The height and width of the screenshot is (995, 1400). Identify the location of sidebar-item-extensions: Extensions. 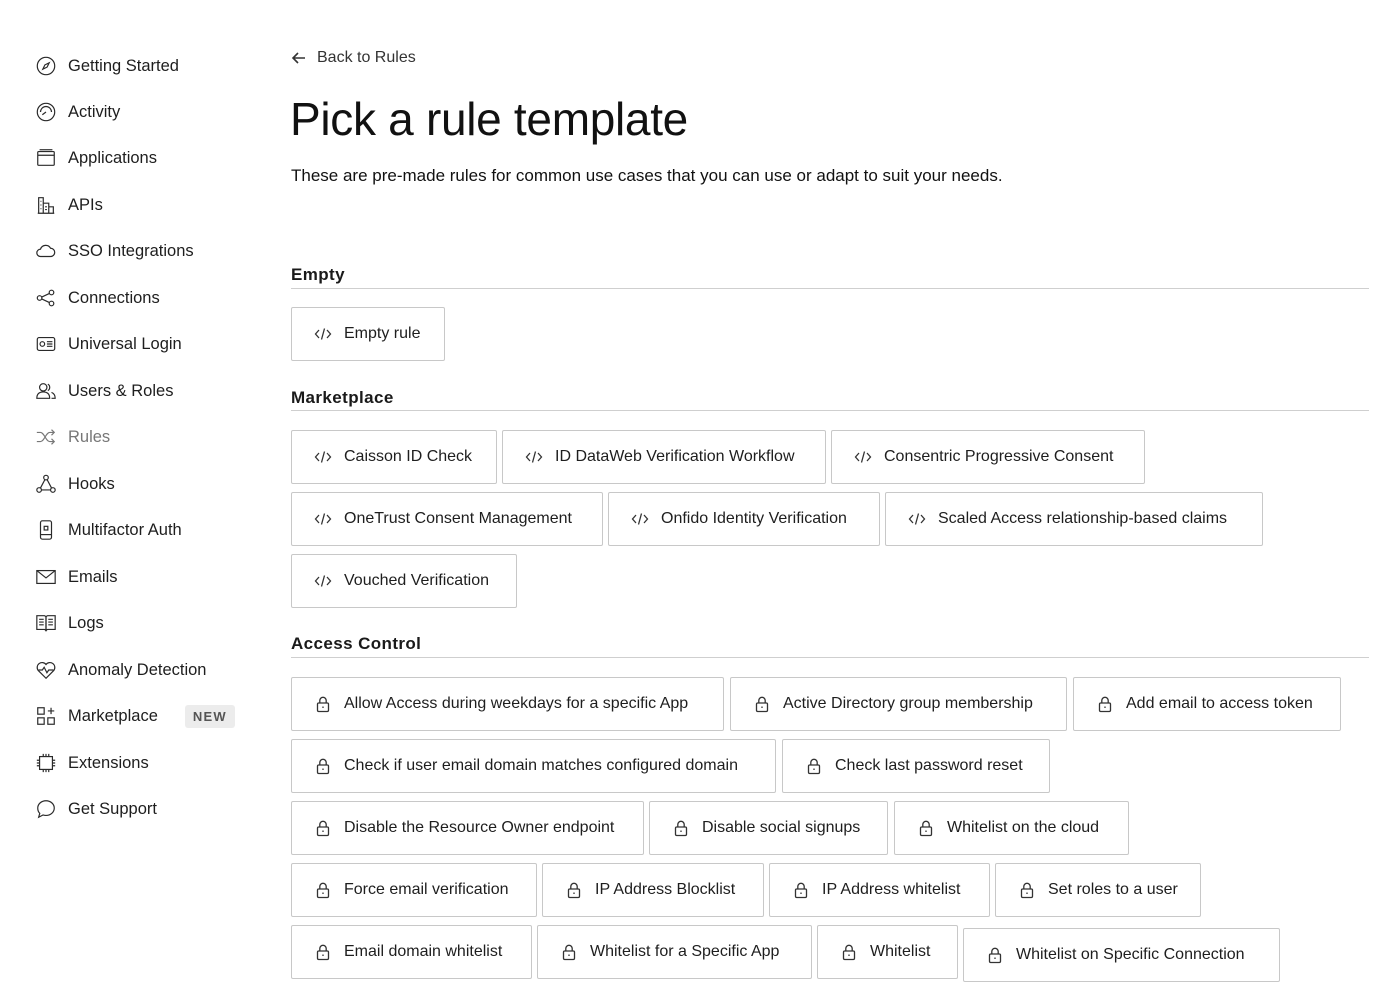
(91, 763).